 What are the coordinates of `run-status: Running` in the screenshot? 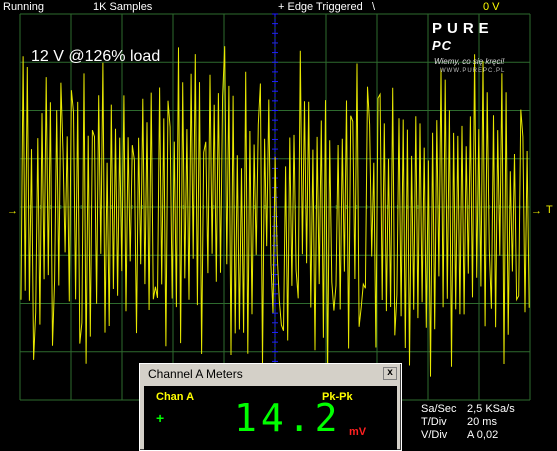 It's located at (23, 7).